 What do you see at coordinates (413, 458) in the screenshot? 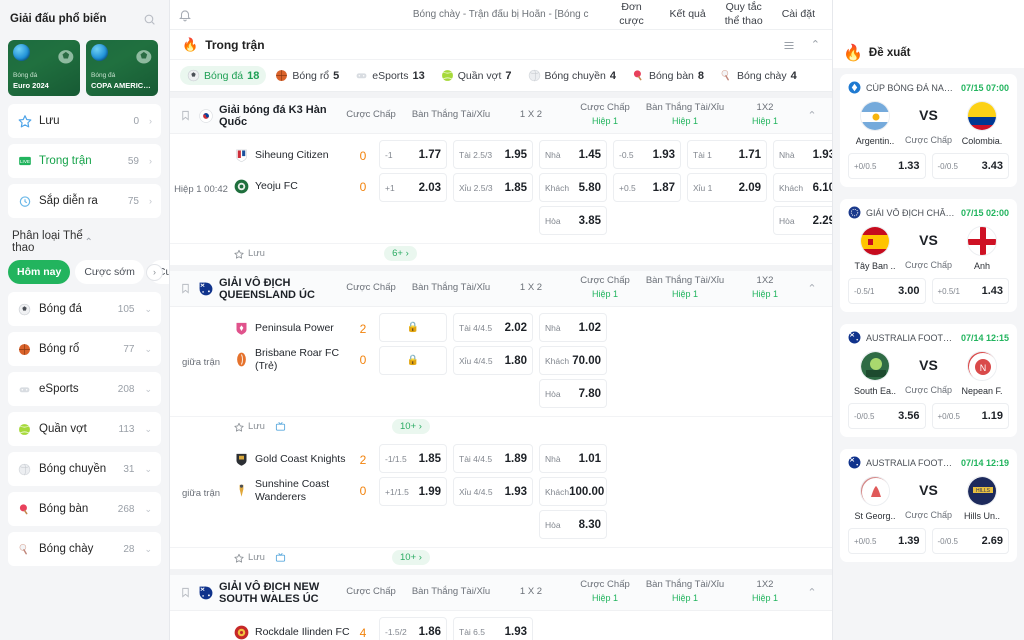
I see `odds-cell: -1/1.5 1.85` at bounding box center [413, 458].